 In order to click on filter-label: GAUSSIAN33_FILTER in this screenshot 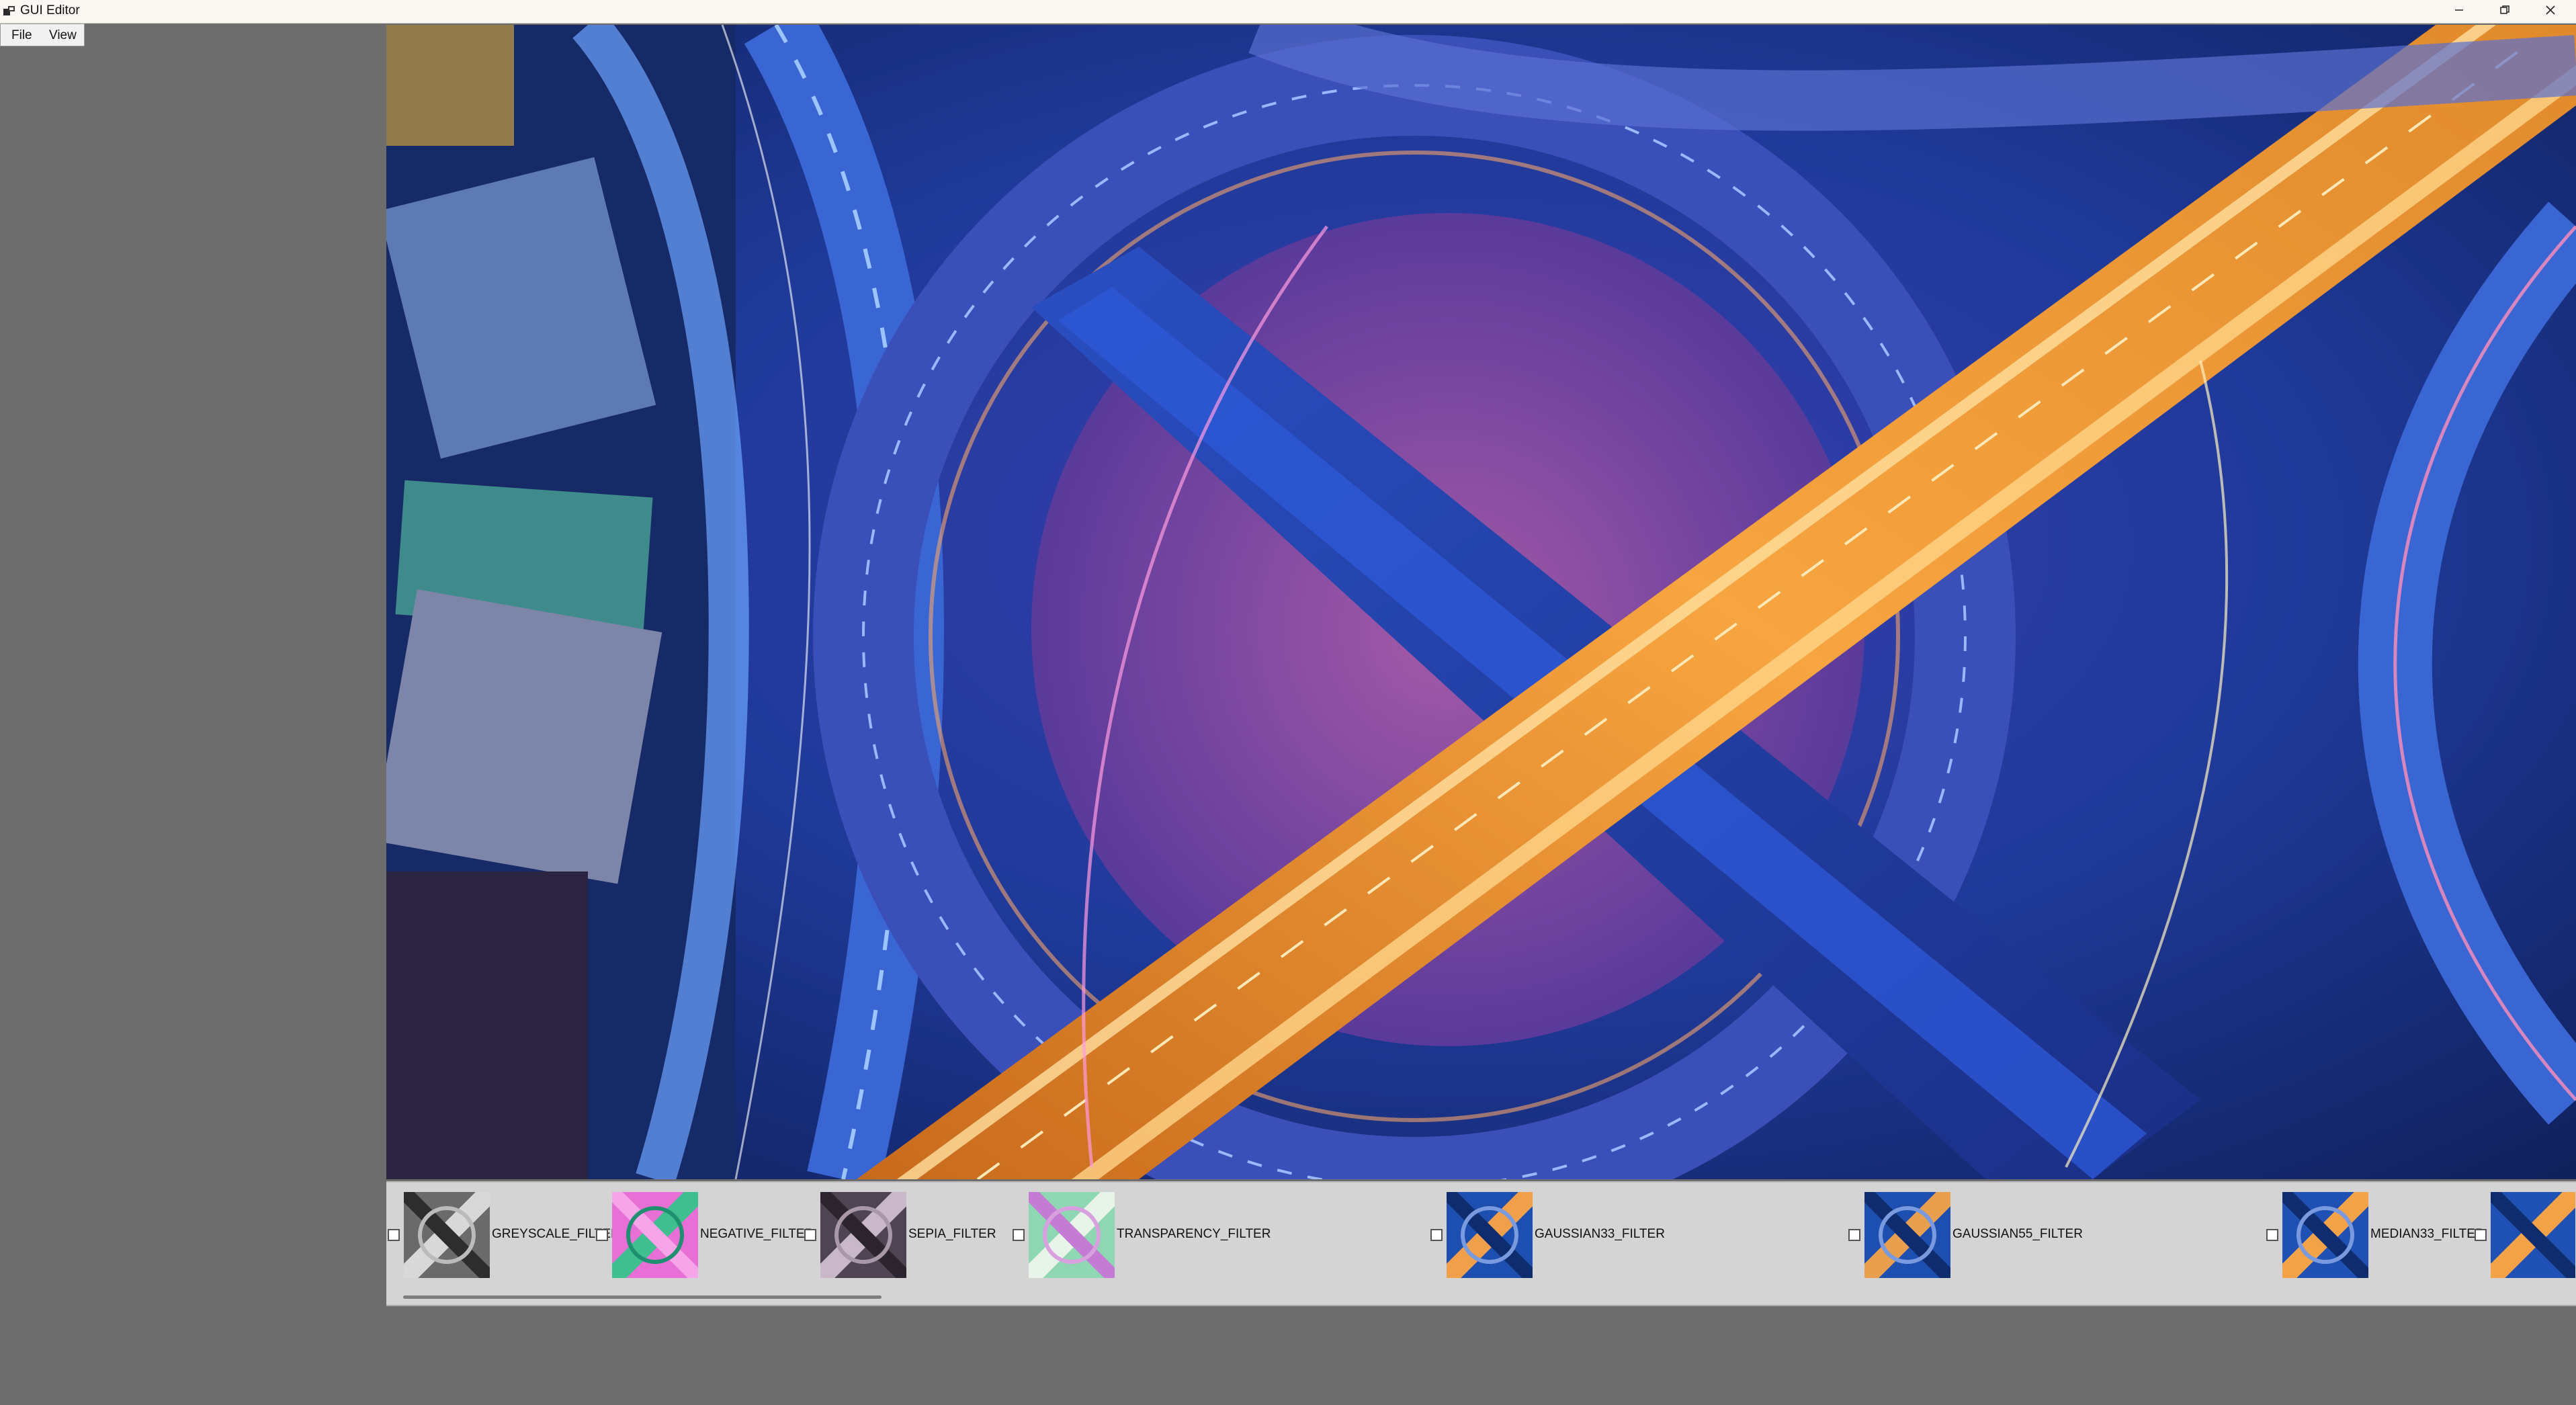, I will do `click(1600, 1234)`.